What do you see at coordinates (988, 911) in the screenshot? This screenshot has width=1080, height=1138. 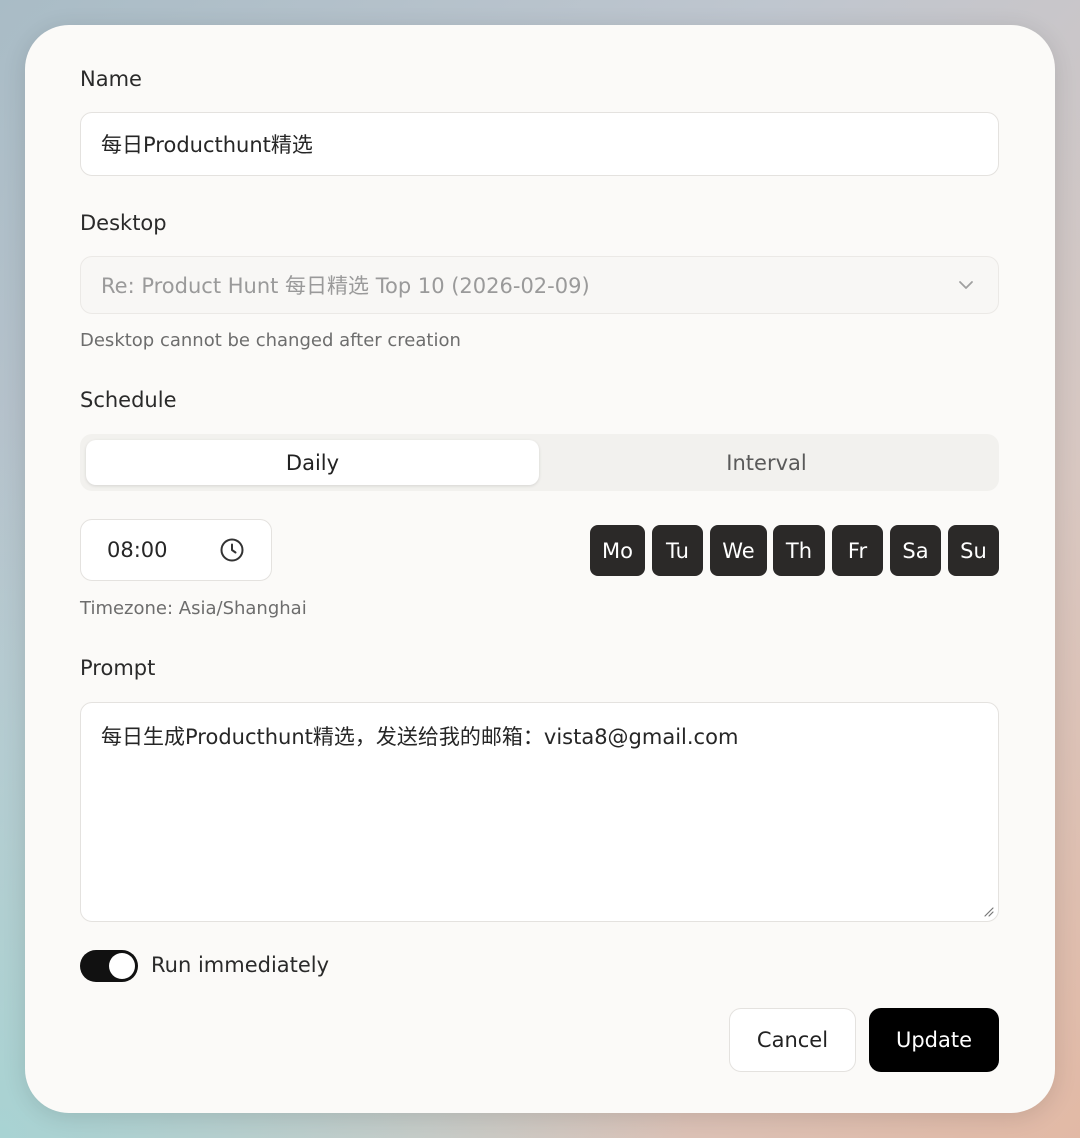 I see `resize-handle-icon` at bounding box center [988, 911].